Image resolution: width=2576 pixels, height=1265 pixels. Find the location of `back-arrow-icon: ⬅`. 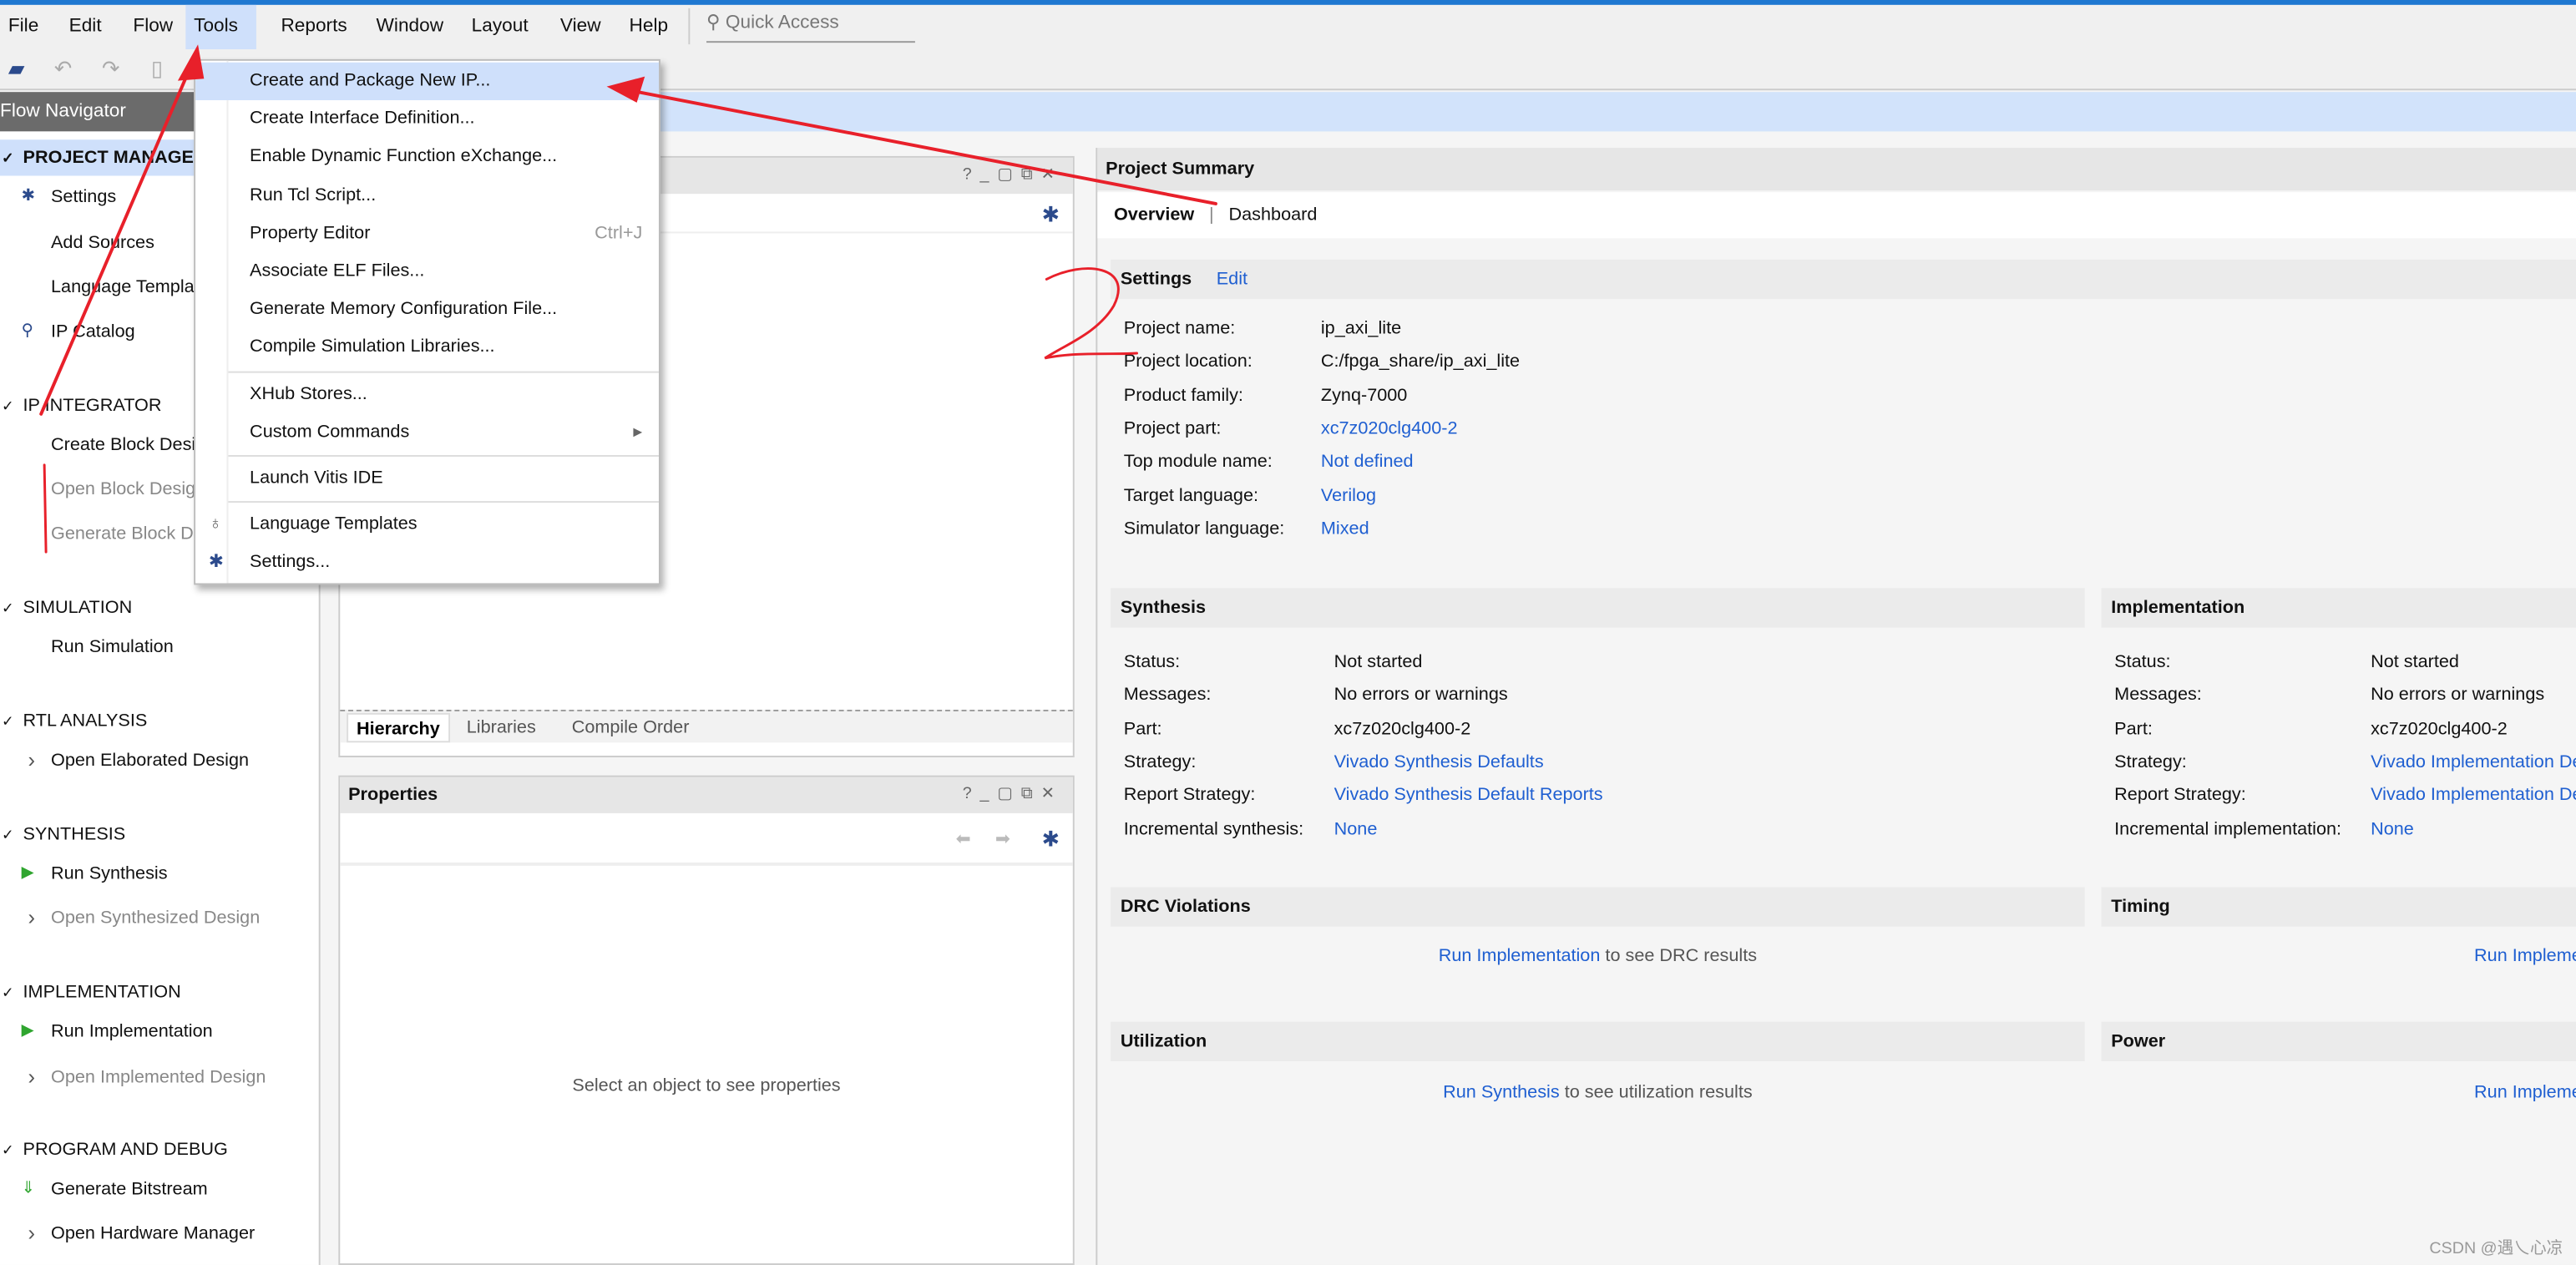

back-arrow-icon: ⬅ is located at coordinates (963, 839).